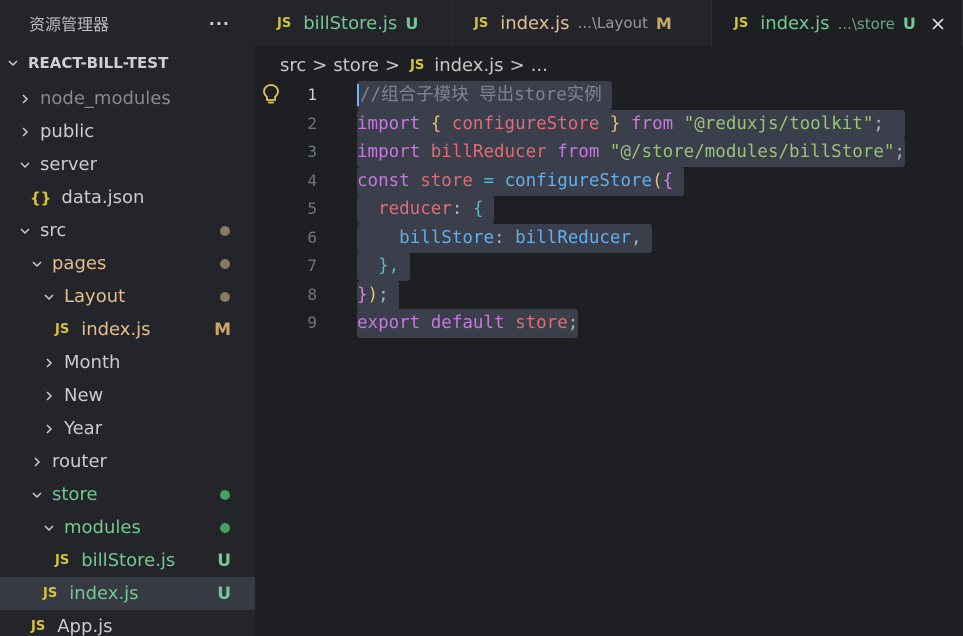 The image size is (963, 636). I want to click on tree-item-label: data.json, so click(103, 197).